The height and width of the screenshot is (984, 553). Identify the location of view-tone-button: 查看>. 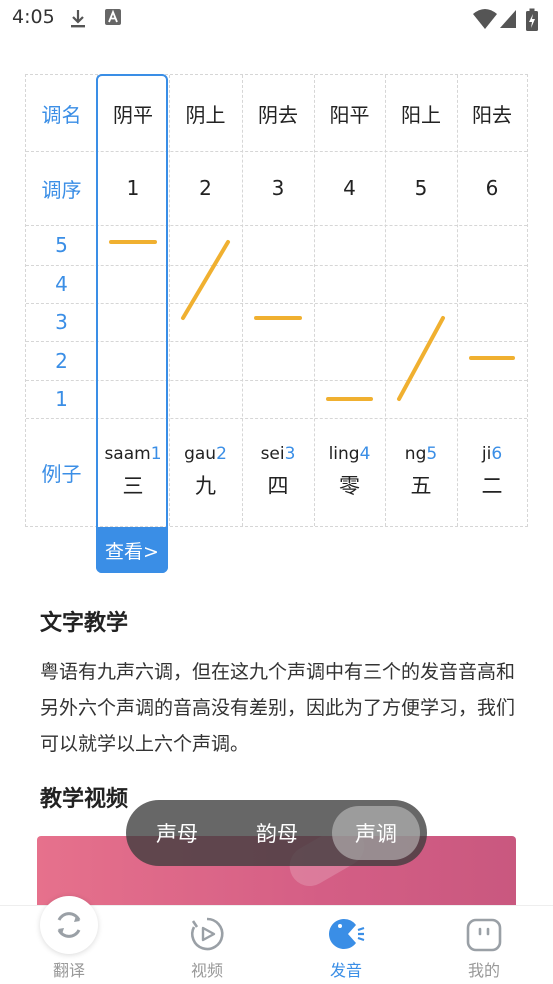
(132, 550).